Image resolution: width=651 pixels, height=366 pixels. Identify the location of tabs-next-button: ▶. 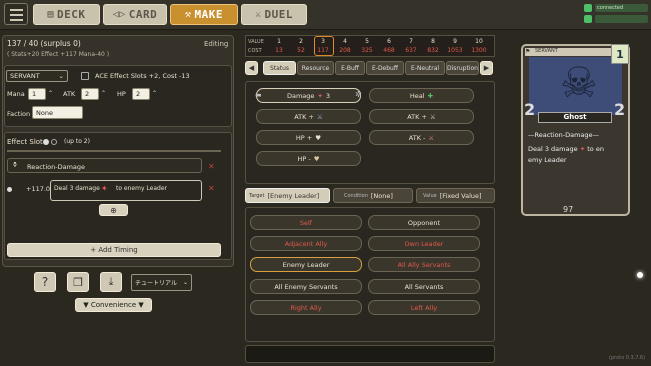
(486, 68).